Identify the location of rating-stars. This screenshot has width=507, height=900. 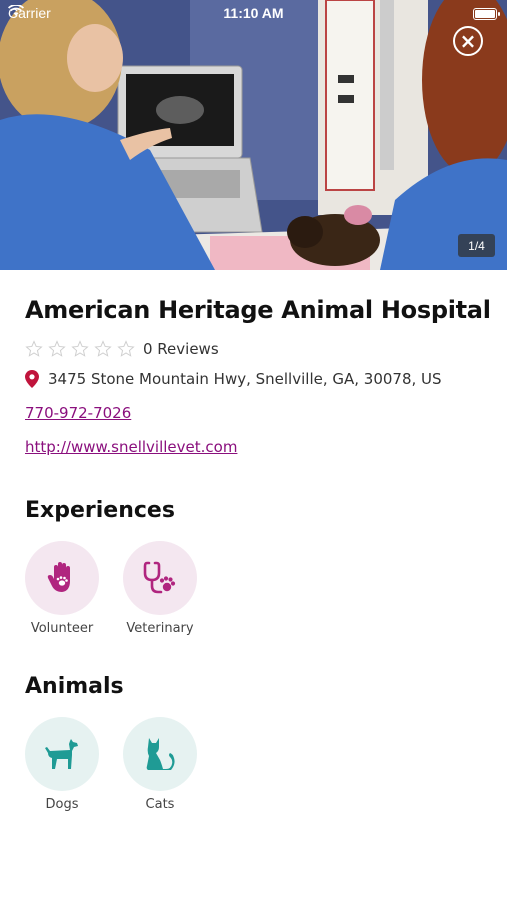
(80, 349).